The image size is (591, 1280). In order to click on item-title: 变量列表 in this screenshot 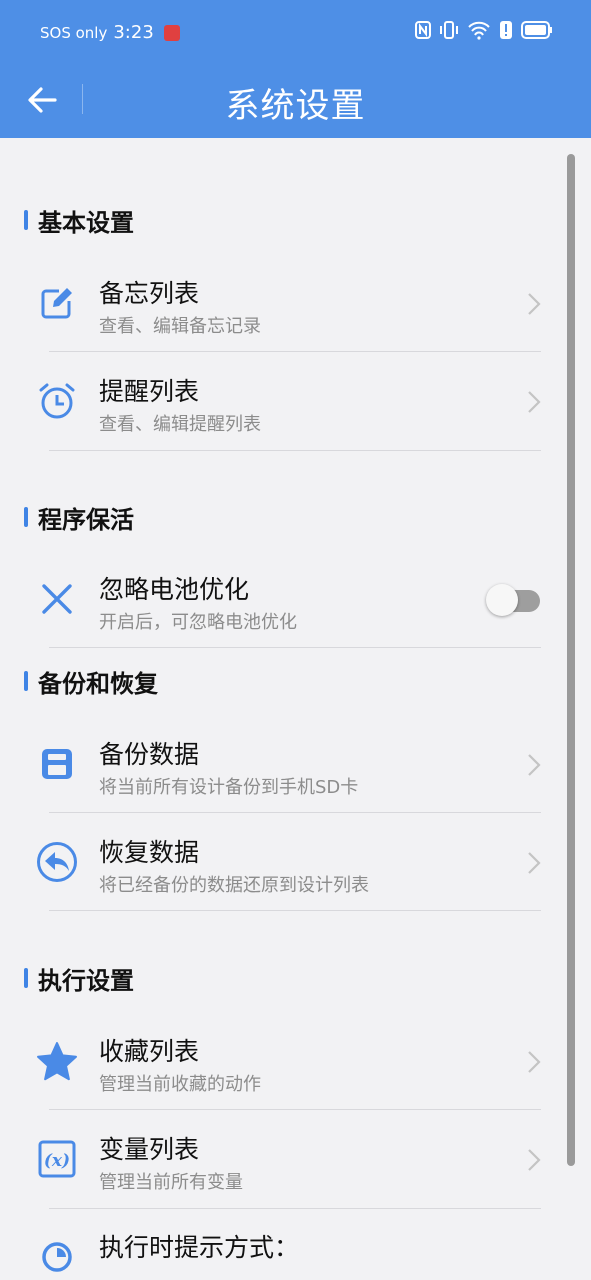, I will do `click(149, 1149)`.